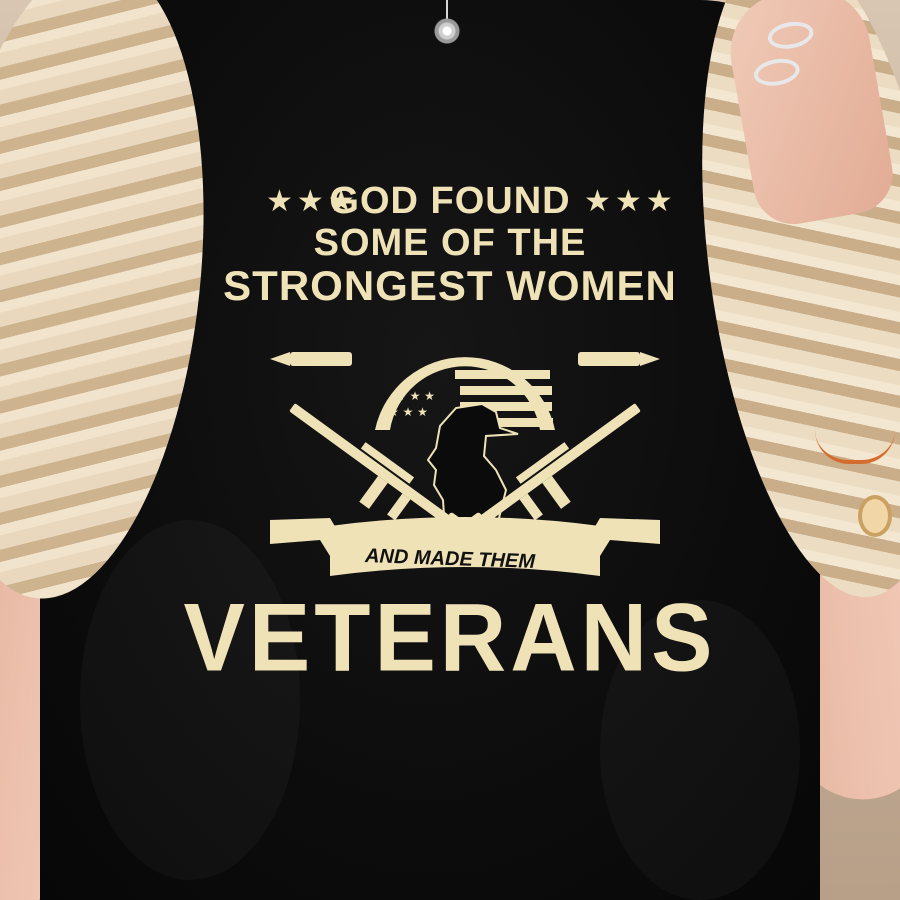 This screenshot has height=900, width=900. What do you see at coordinates (450, 285) in the screenshot?
I see `headline-line-3: STRONGEST WOMEN` at bounding box center [450, 285].